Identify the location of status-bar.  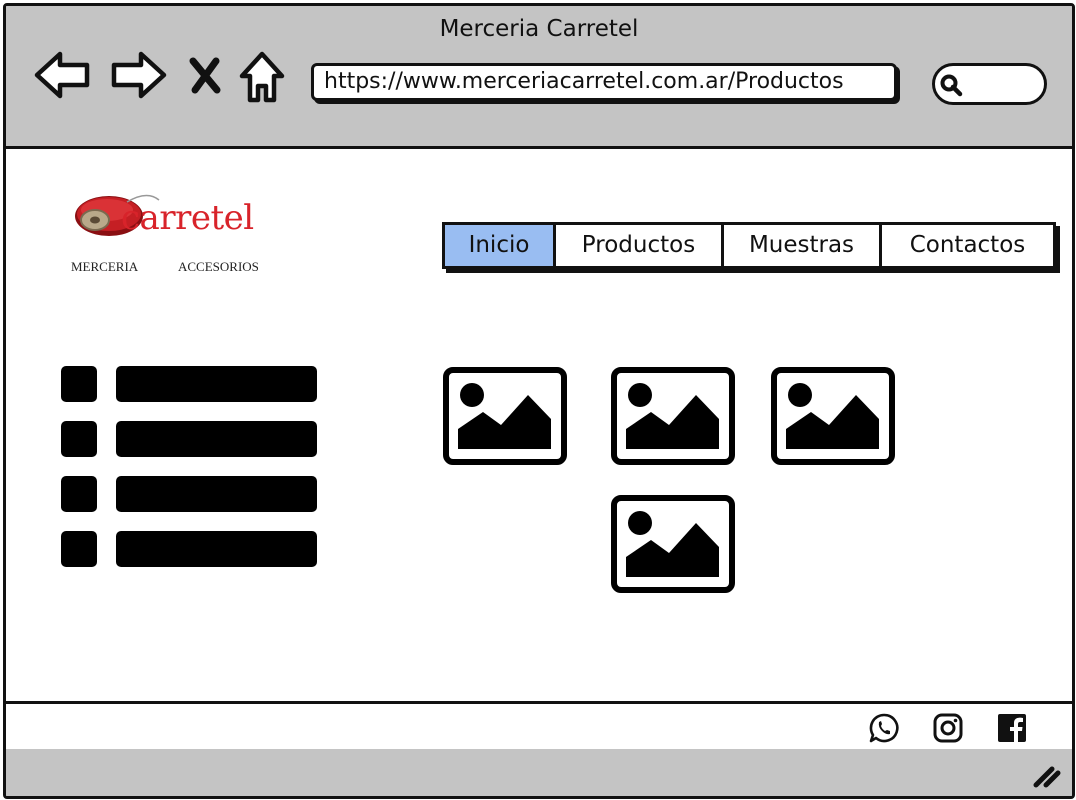
(539, 772).